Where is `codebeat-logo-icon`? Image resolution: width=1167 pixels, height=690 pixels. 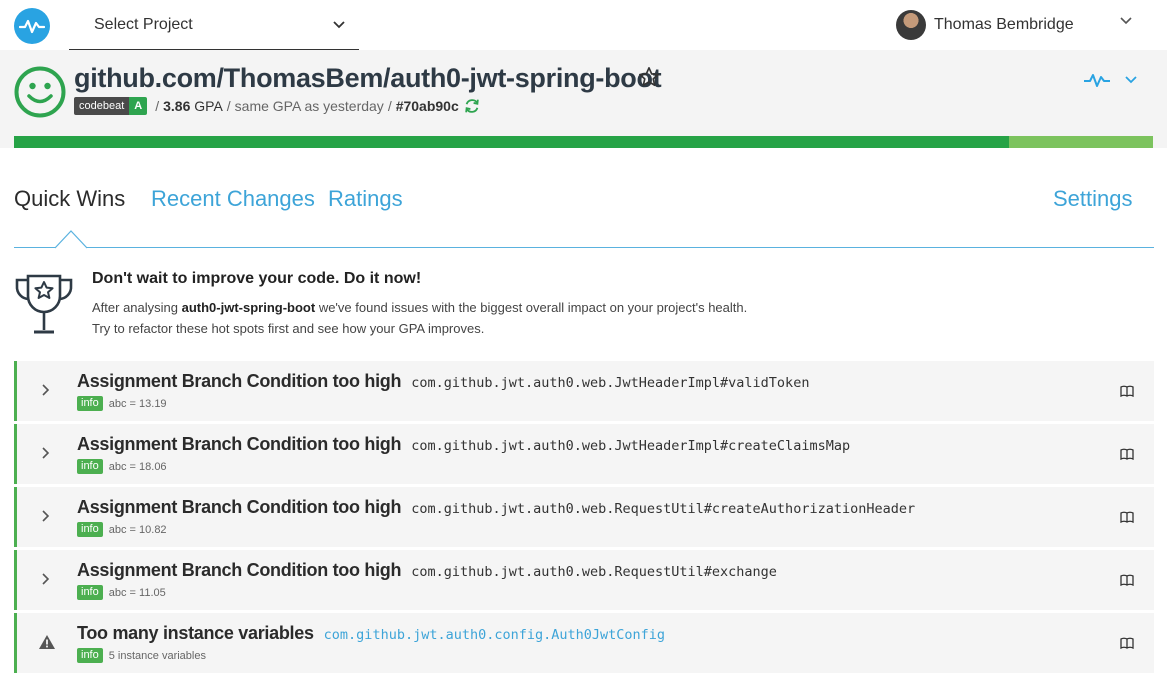
codebeat-logo-icon is located at coordinates (32, 26).